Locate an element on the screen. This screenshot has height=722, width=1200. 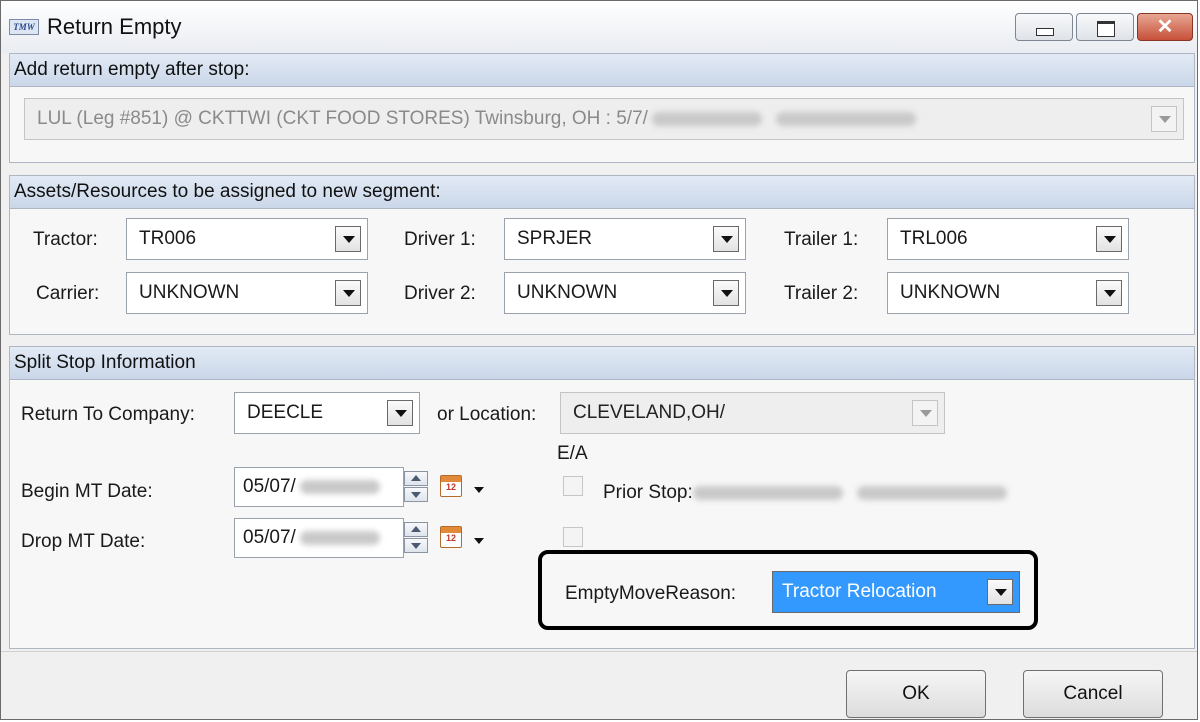
return-company-label: Return To Company: is located at coordinates (108, 414).